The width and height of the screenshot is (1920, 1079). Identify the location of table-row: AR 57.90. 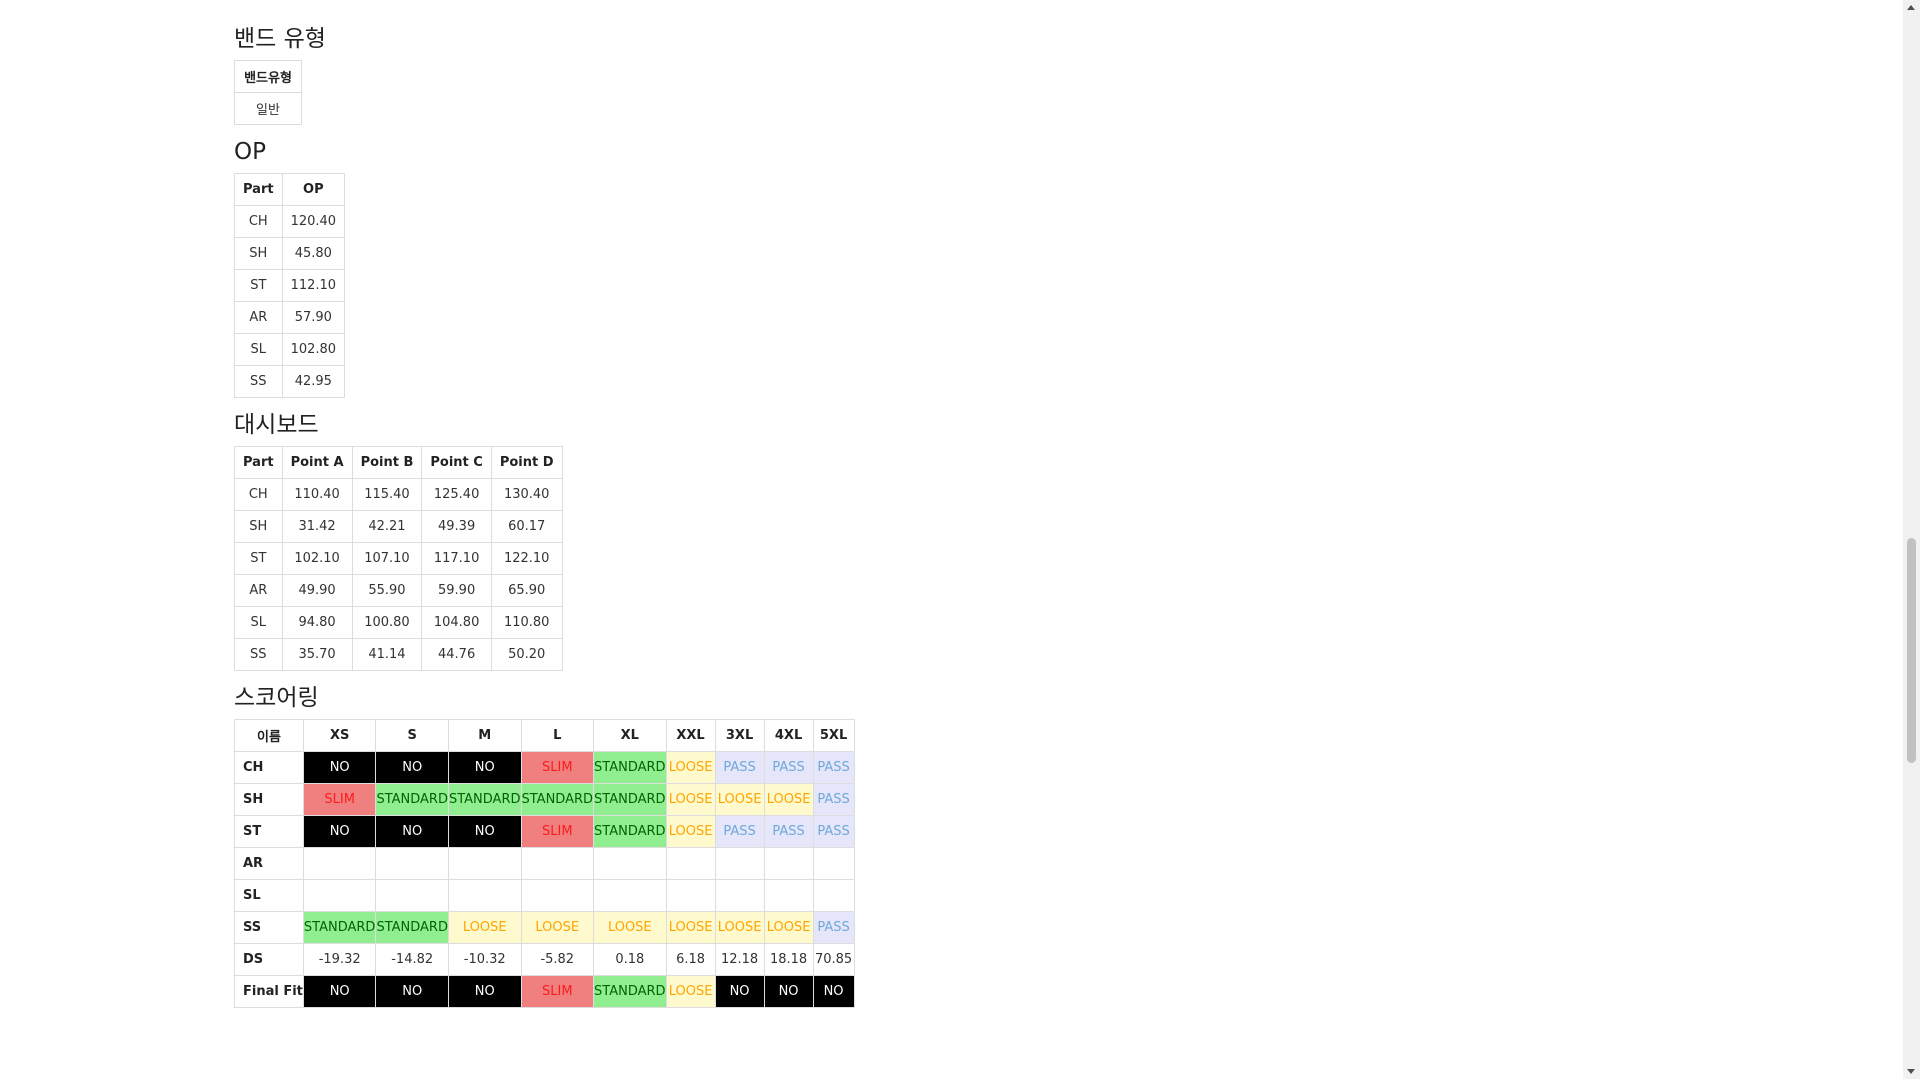
(290, 317).